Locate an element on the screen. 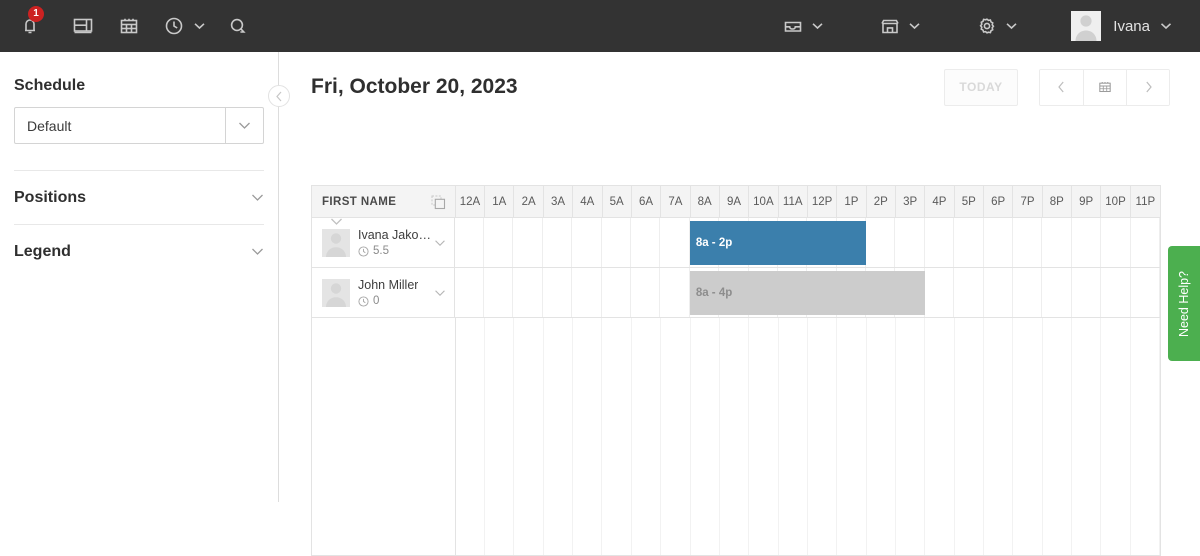  hour-header-5P: 5P is located at coordinates (969, 201).